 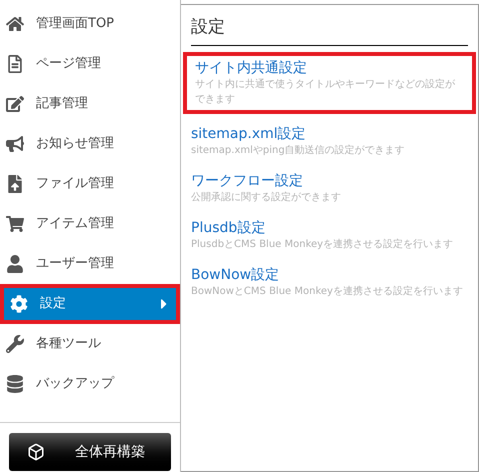 What do you see at coordinates (15, 144) in the screenshot?
I see `megaphone-icon` at bounding box center [15, 144].